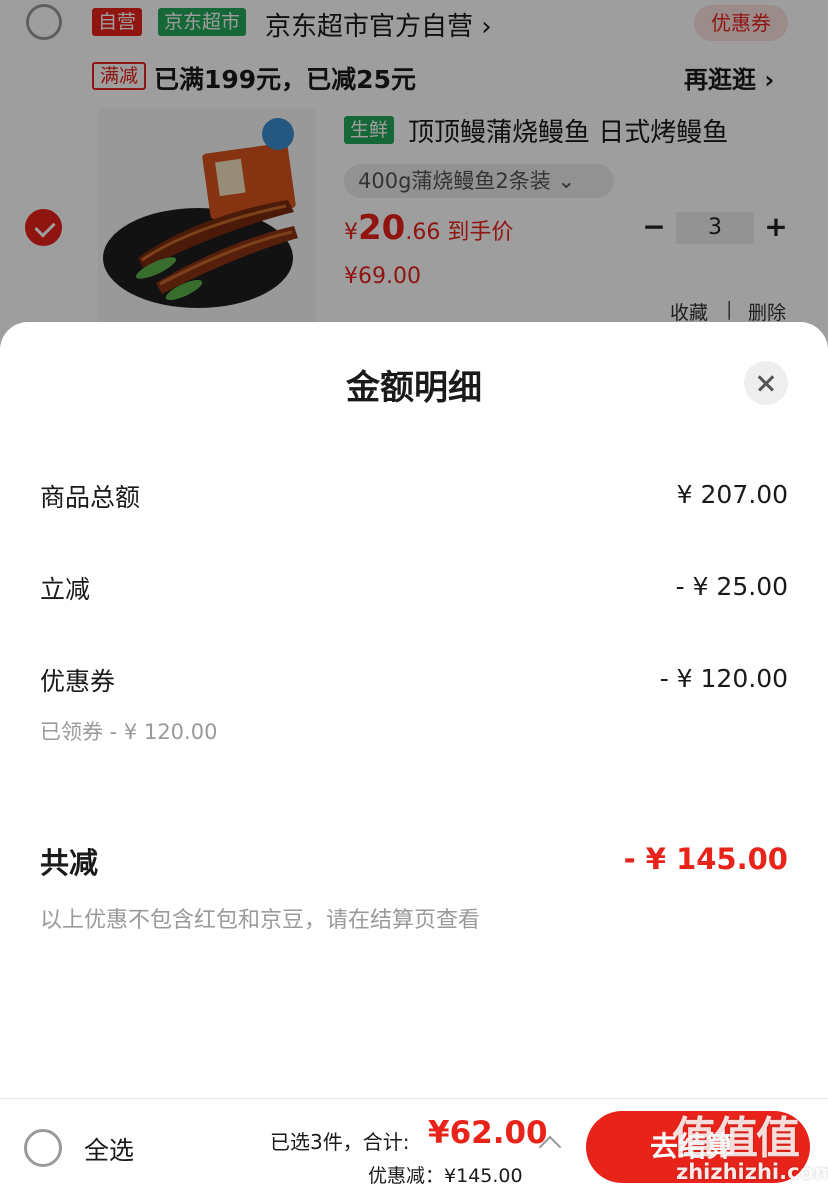 The image size is (828, 1192). I want to click on coupon-label: 优惠券, so click(78, 681).